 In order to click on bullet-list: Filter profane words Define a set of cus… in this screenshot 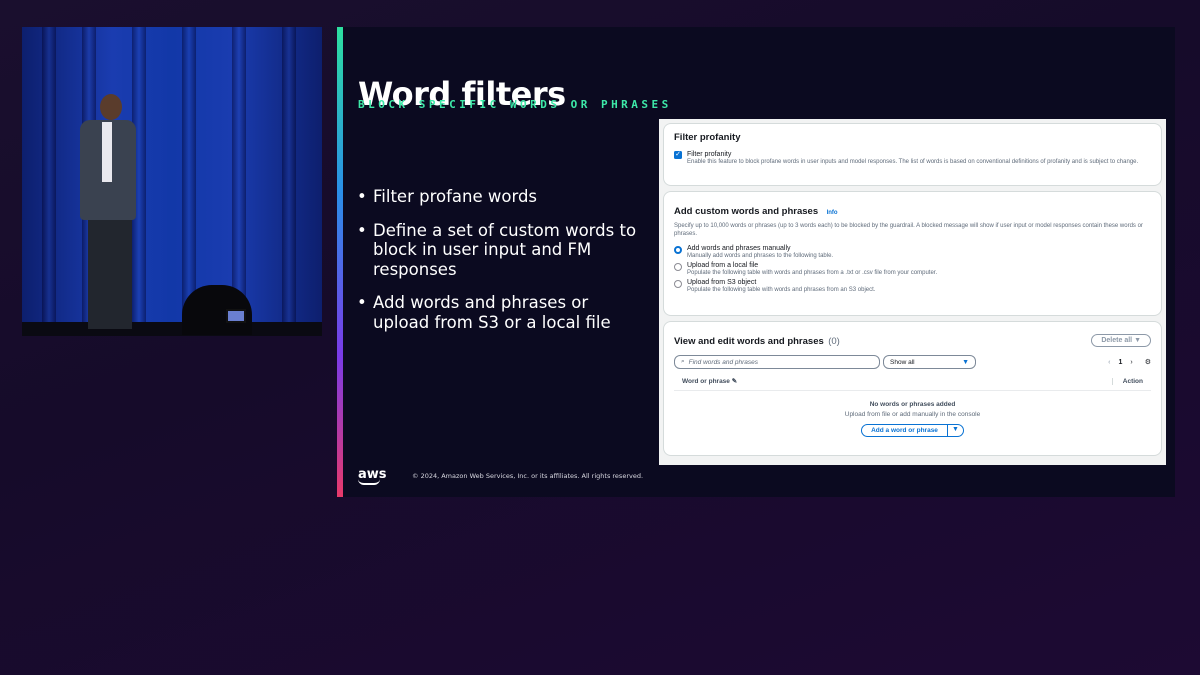, I will do `click(502, 266)`.